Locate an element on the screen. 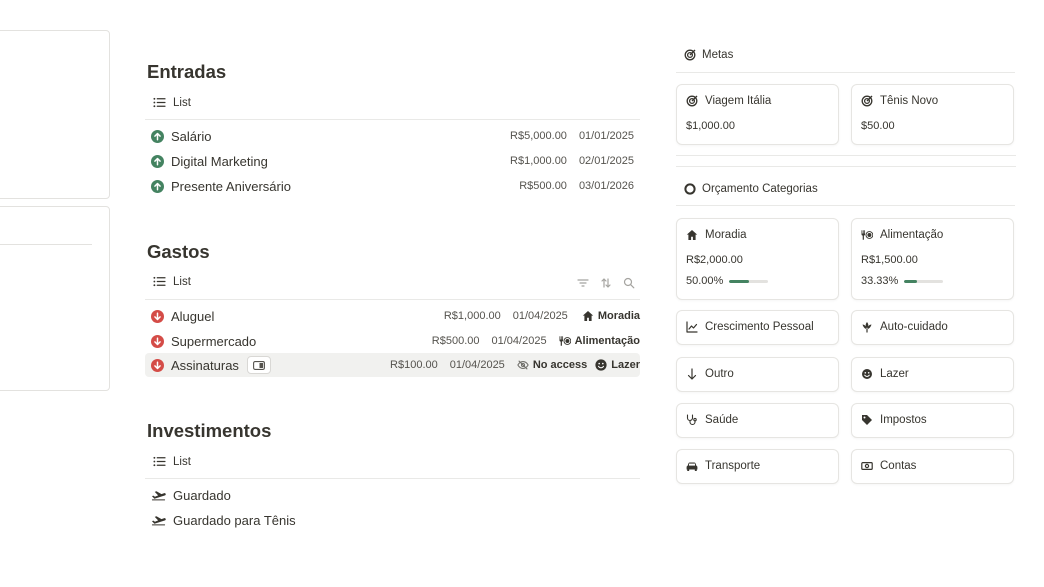 This screenshot has width=1044, height=587. entry-date: 01/01/2025 is located at coordinates (606, 136).